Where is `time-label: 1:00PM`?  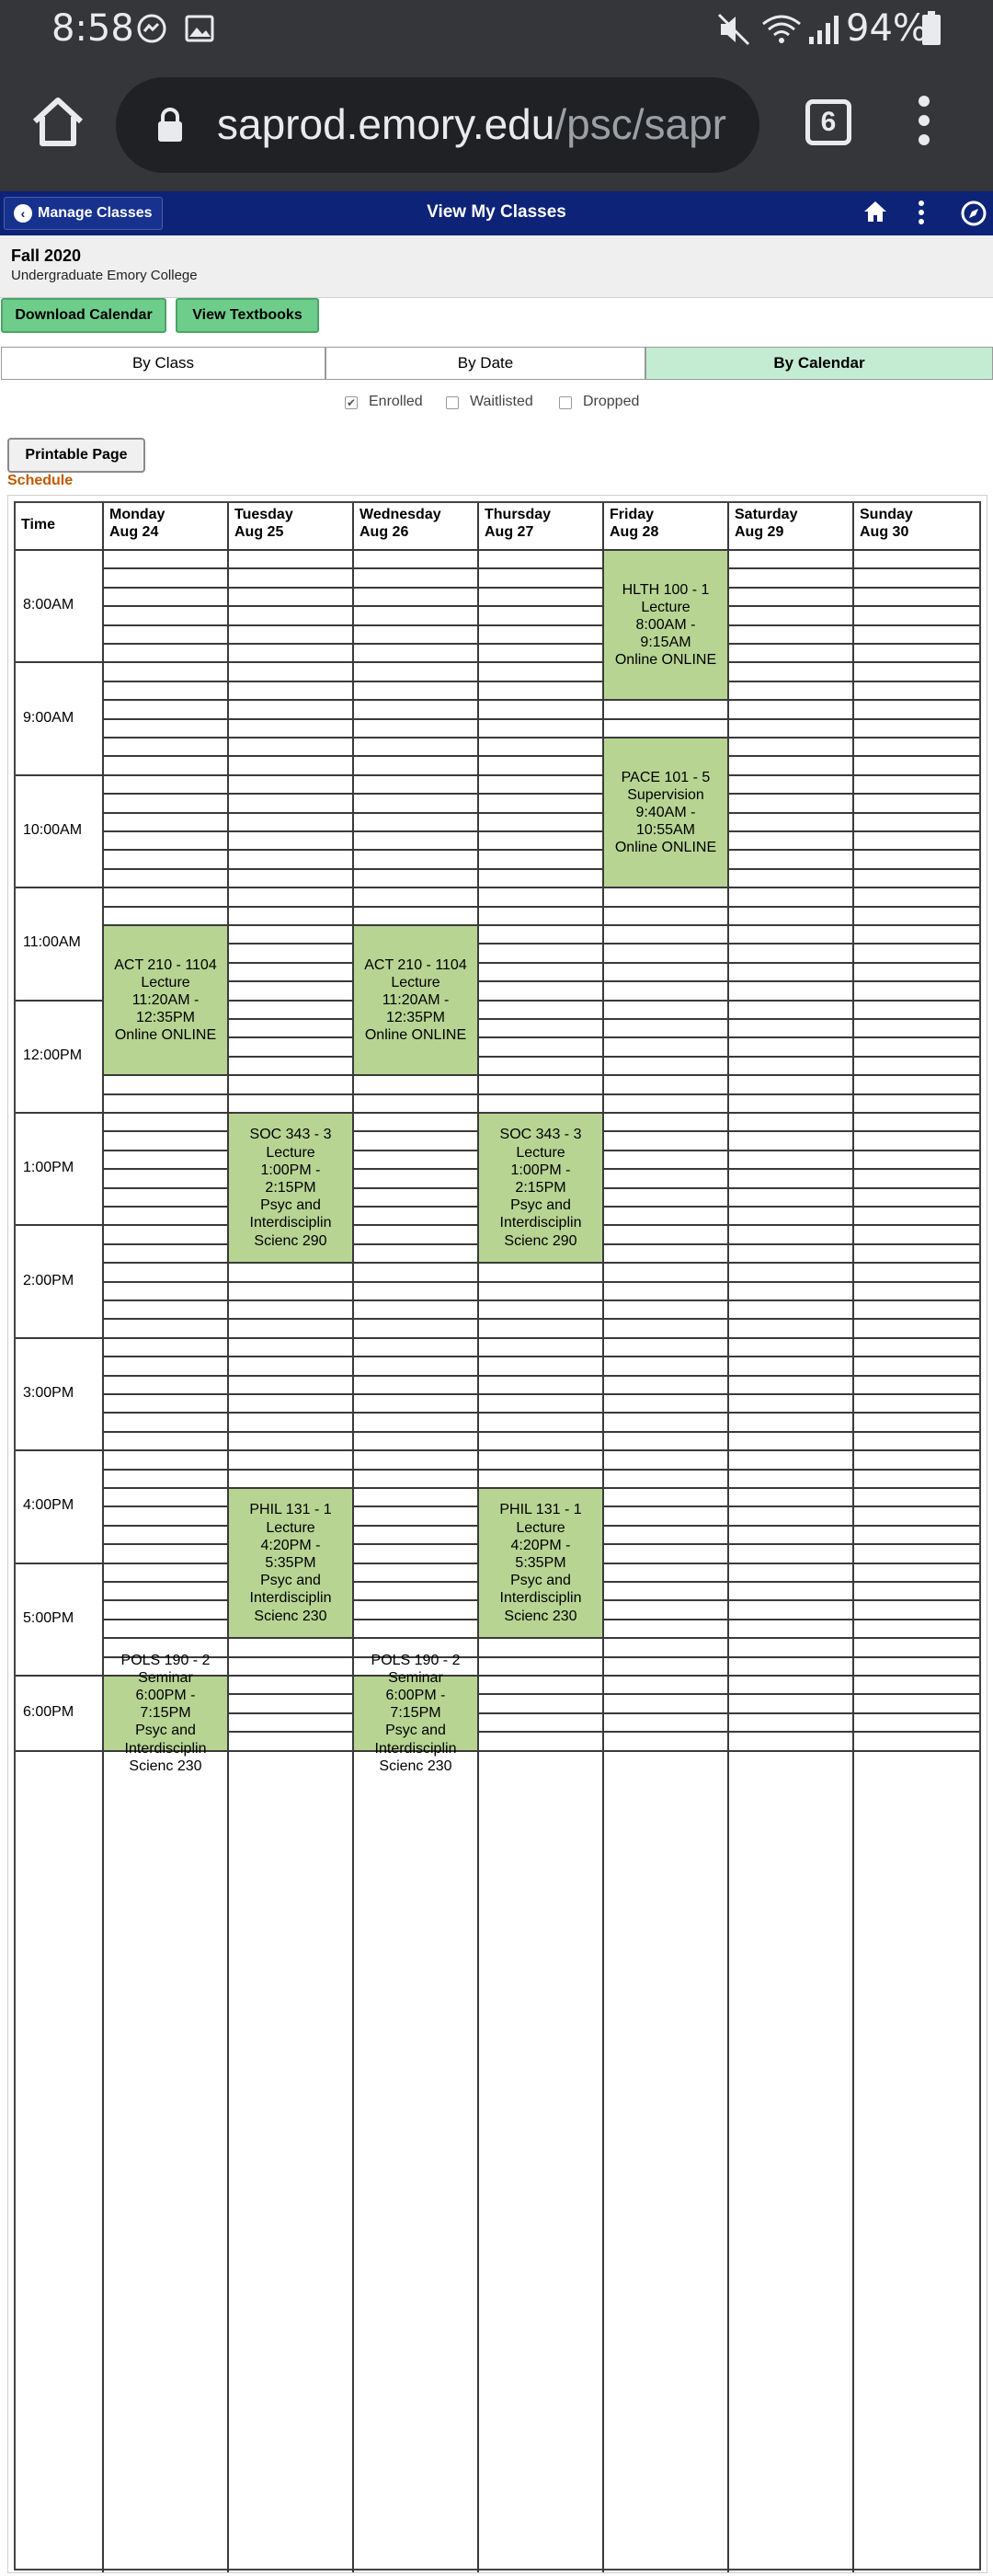
time-label: 1:00PM is located at coordinates (48, 1168).